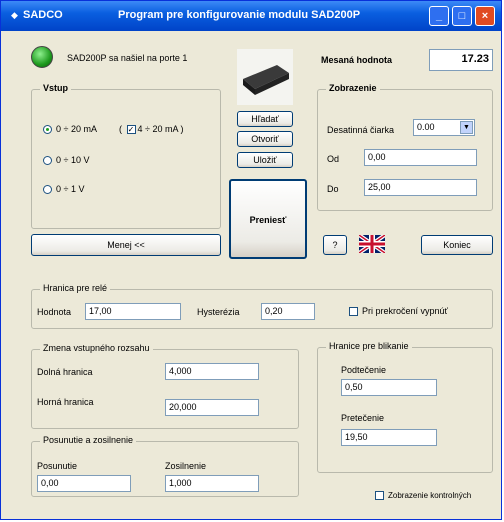 This screenshot has width=504, height=522. Describe the element at coordinates (84, 483) in the screenshot. I see `shift-field: 0,00` at that location.